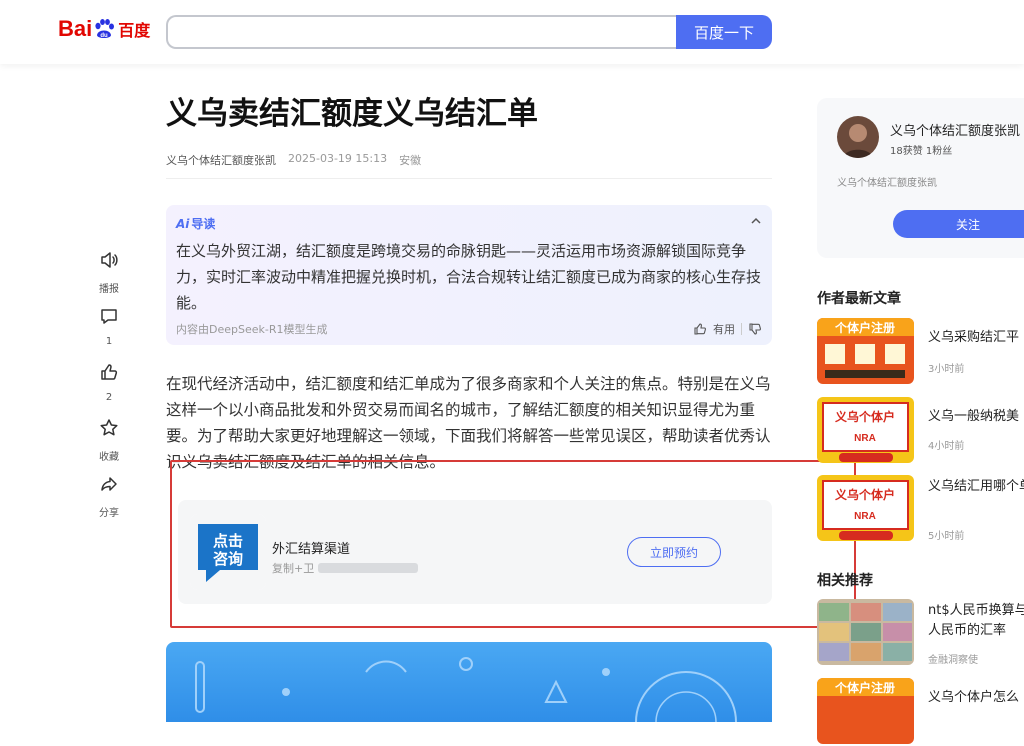 This screenshot has width=1024, height=746. What do you see at coordinates (724, 32) in the screenshot?
I see `search-button: 百度一下` at bounding box center [724, 32].